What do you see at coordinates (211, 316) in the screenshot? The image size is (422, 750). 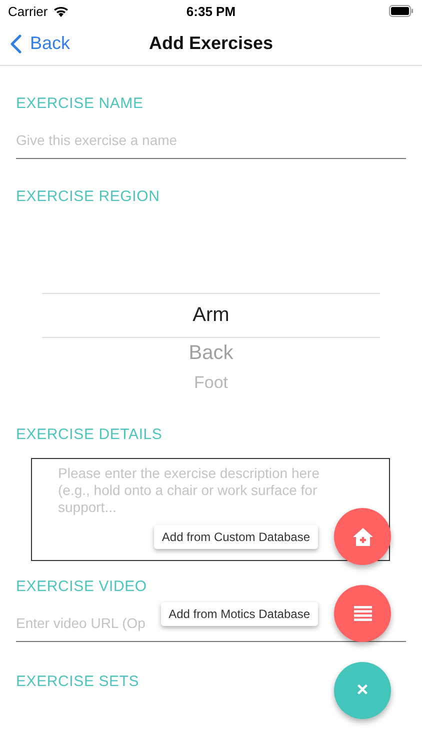 I see `picker-option: Arm` at bounding box center [211, 316].